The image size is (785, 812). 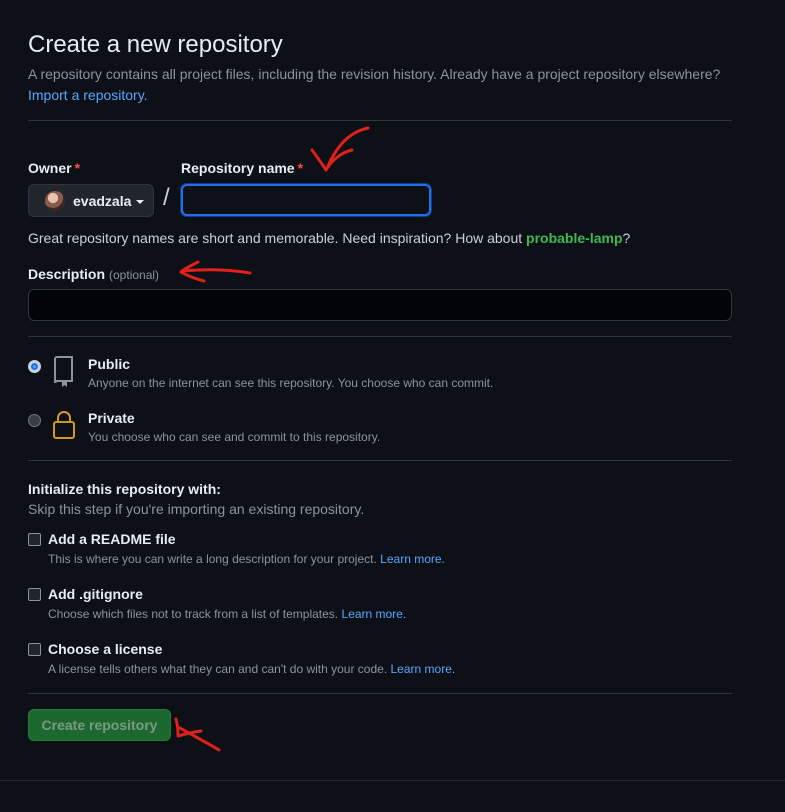 What do you see at coordinates (340, 149) in the screenshot?
I see `arrow-to-repository-name` at bounding box center [340, 149].